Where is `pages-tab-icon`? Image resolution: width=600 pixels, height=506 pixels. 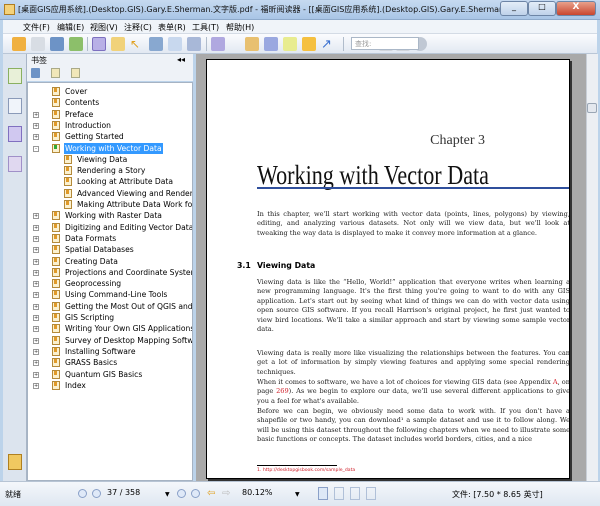 pages-tab-icon is located at coordinates (15, 106).